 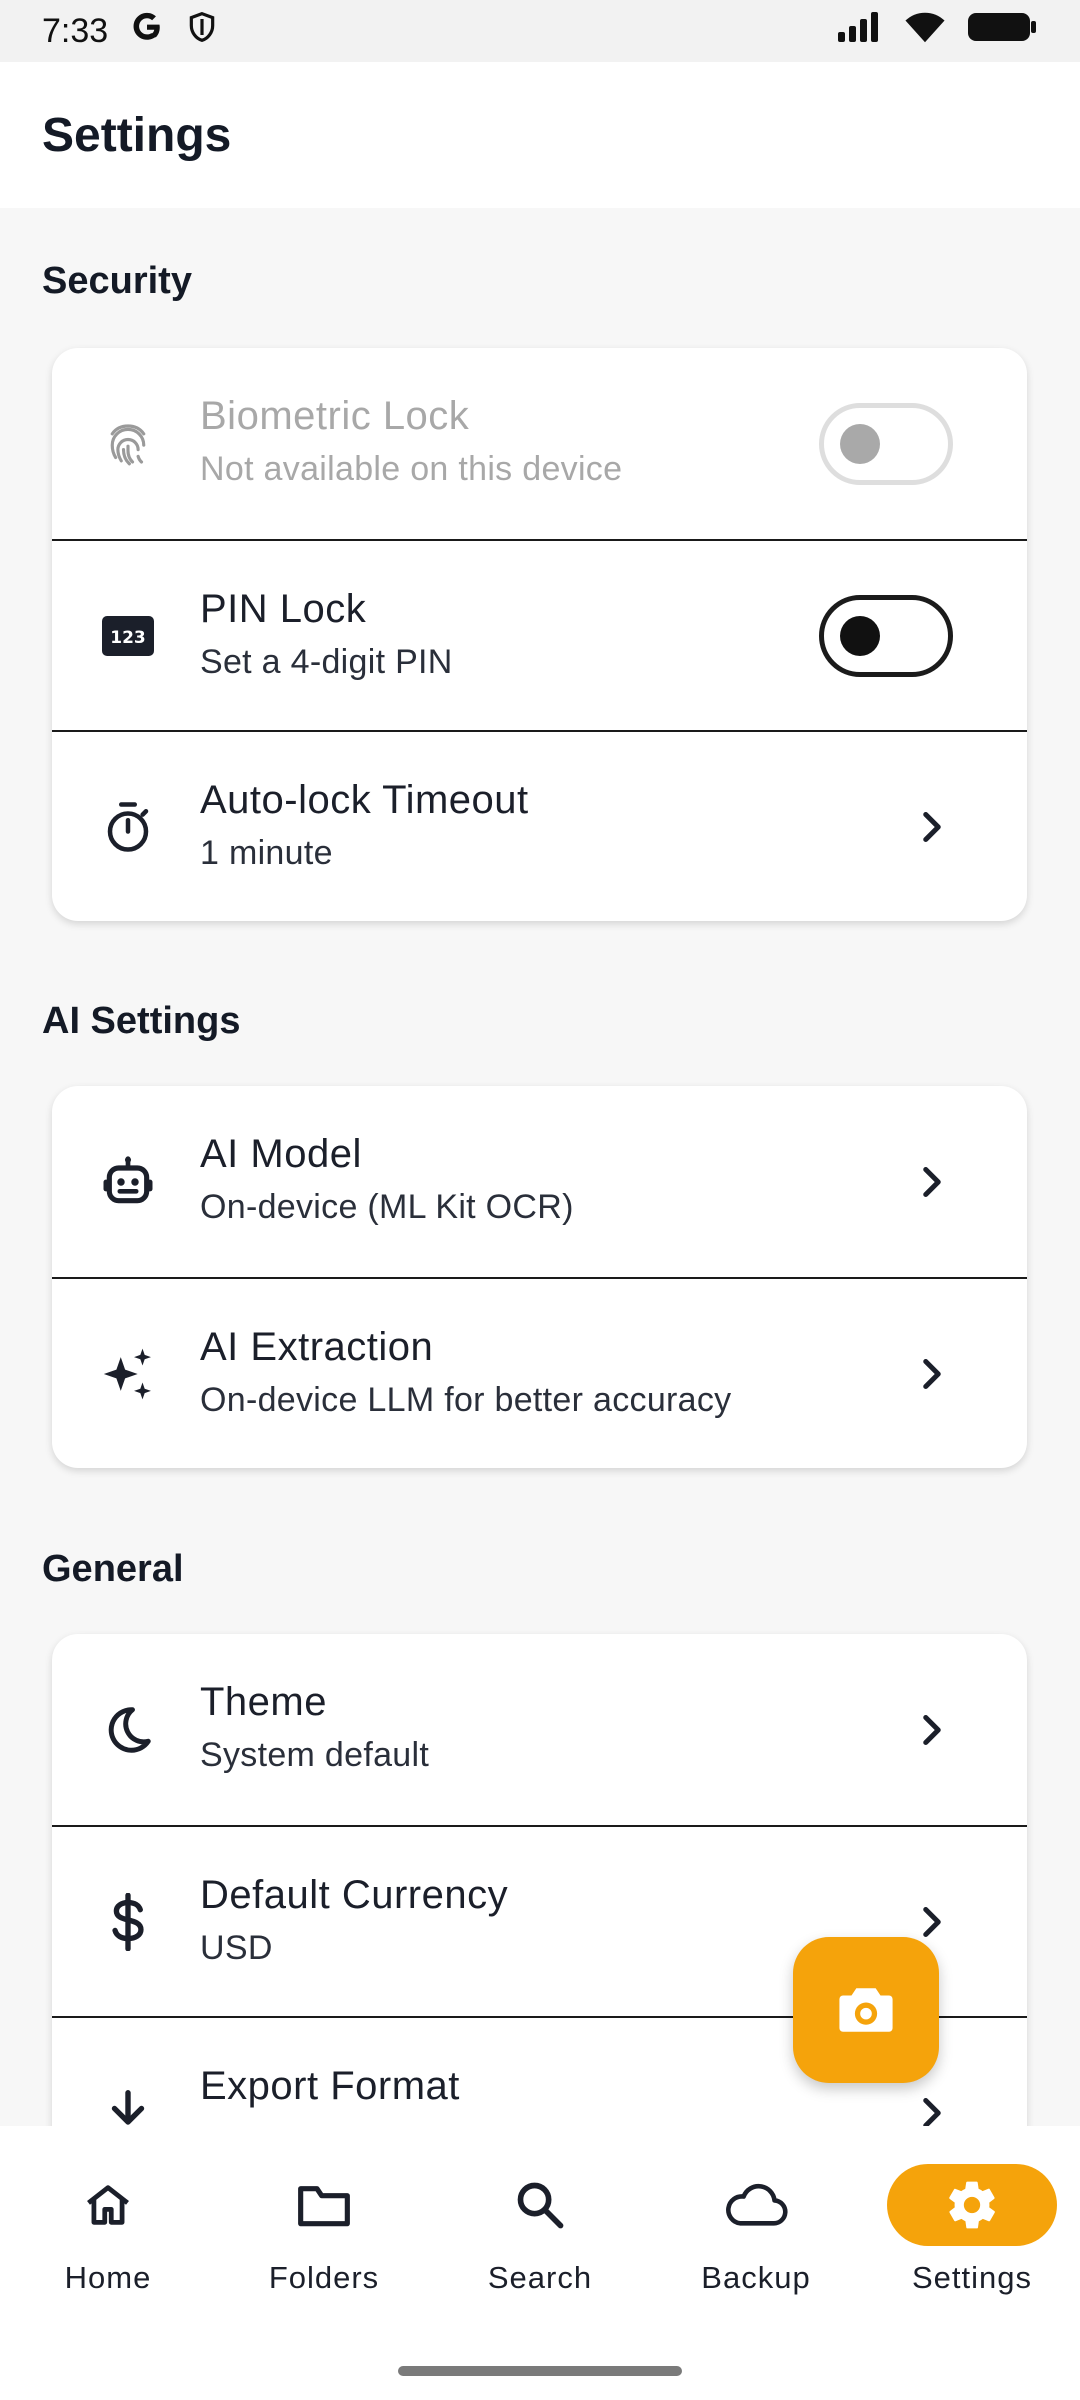 What do you see at coordinates (324, 2277) in the screenshot?
I see `nav-label-folders: Folders` at bounding box center [324, 2277].